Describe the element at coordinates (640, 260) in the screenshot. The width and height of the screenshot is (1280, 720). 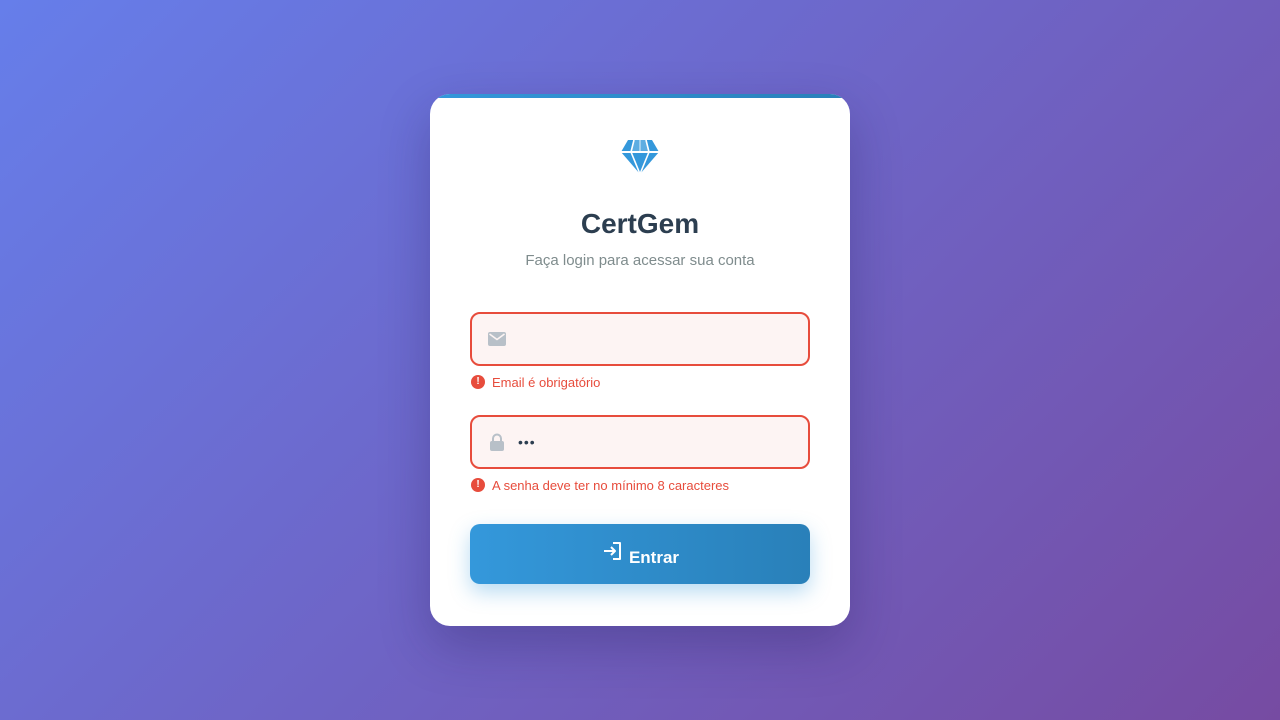
I see `login-subtitle: Faça login para acessar sua conta` at that location.